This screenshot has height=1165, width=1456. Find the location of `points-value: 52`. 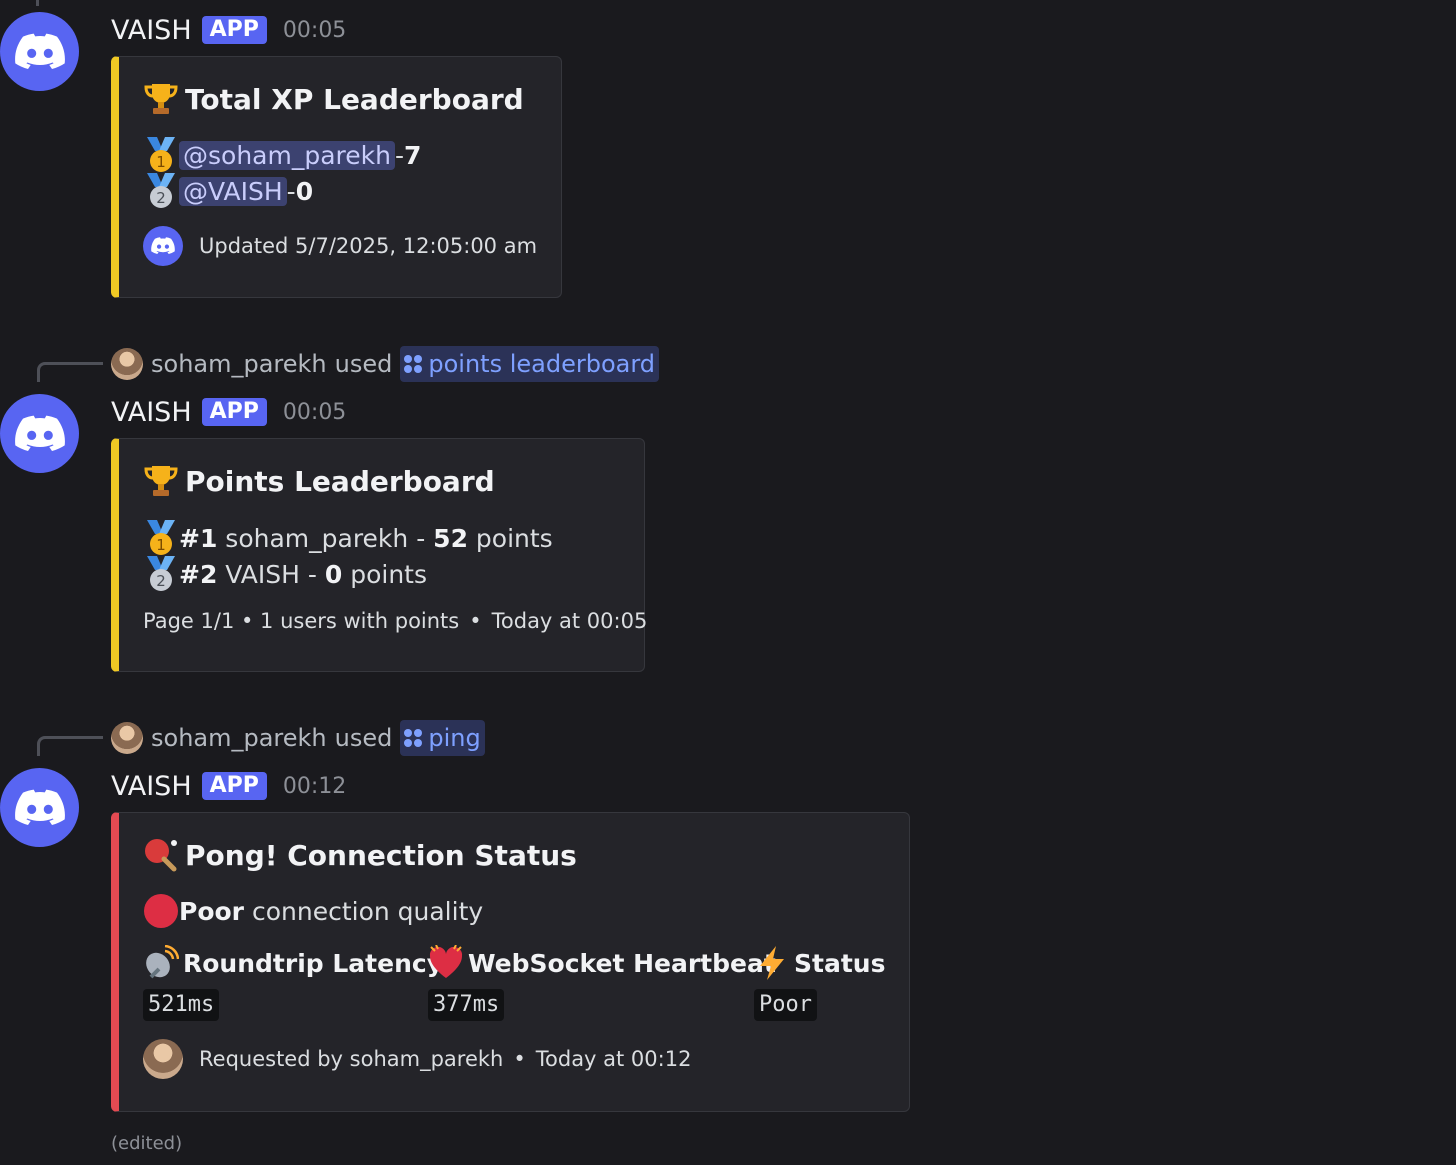

points-value: 52 is located at coordinates (450, 538).